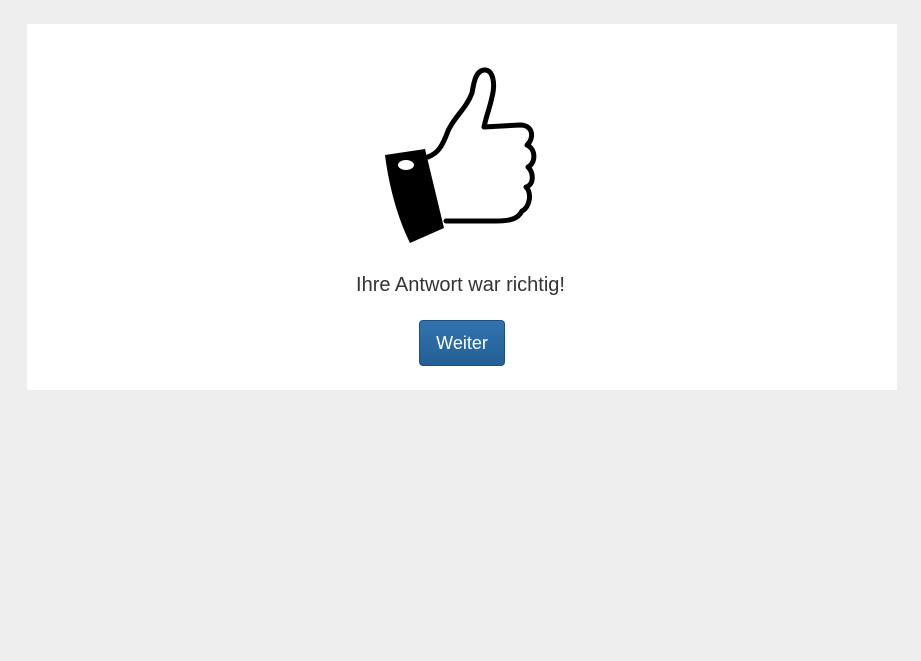 This screenshot has height=661, width=921. I want to click on thumbs-up-icon, so click(461, 155).